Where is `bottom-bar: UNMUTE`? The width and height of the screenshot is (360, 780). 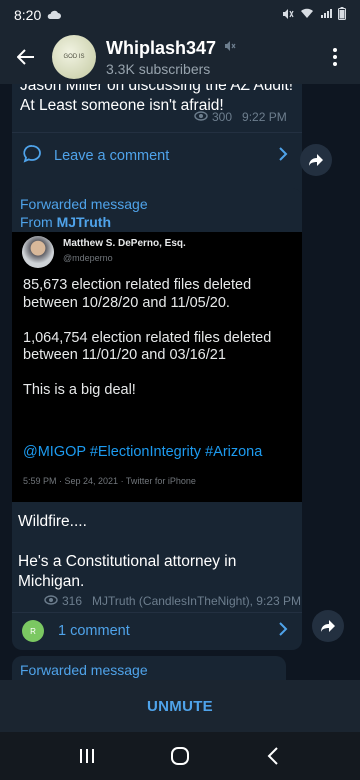 bottom-bar: UNMUTE is located at coordinates (180, 706).